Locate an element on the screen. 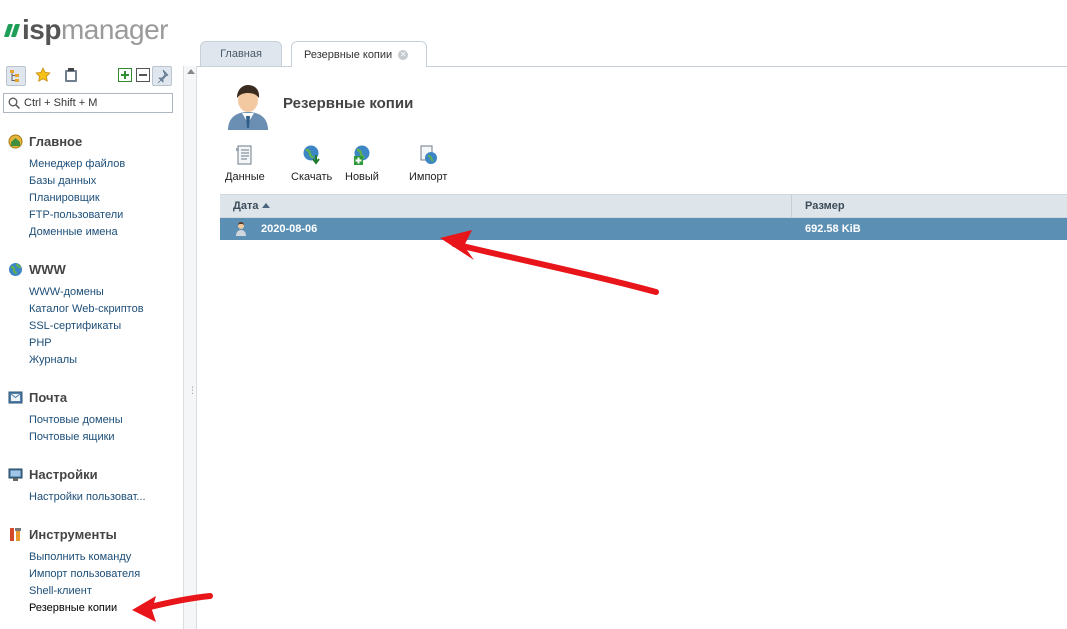 This screenshot has width=1067, height=629. tab-label: Главная is located at coordinates (241, 54).